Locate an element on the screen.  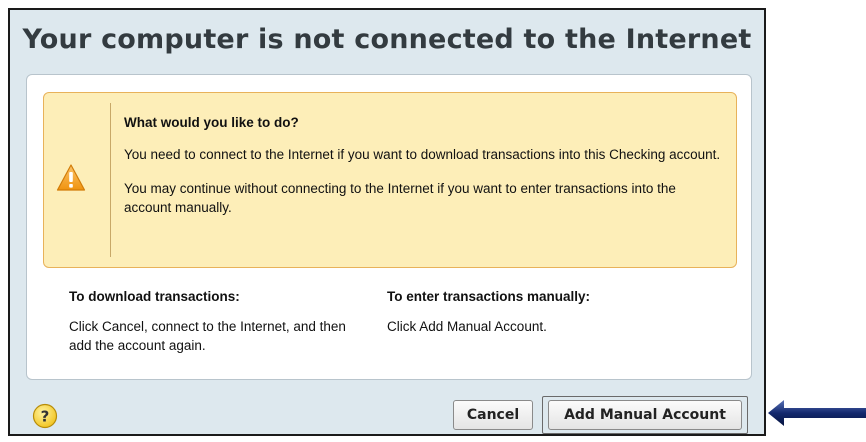
download-heading: To download transactions: is located at coordinates (154, 296).